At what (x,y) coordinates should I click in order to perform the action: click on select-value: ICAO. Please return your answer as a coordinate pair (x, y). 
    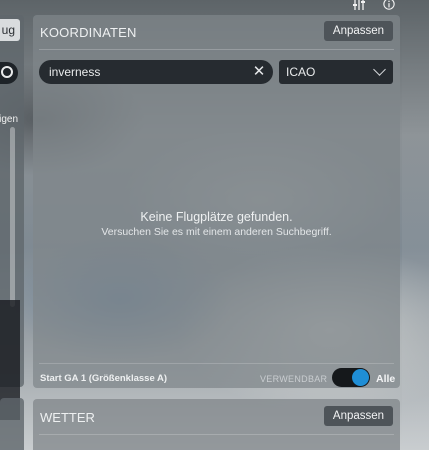
    Looking at the image, I should click on (301, 72).